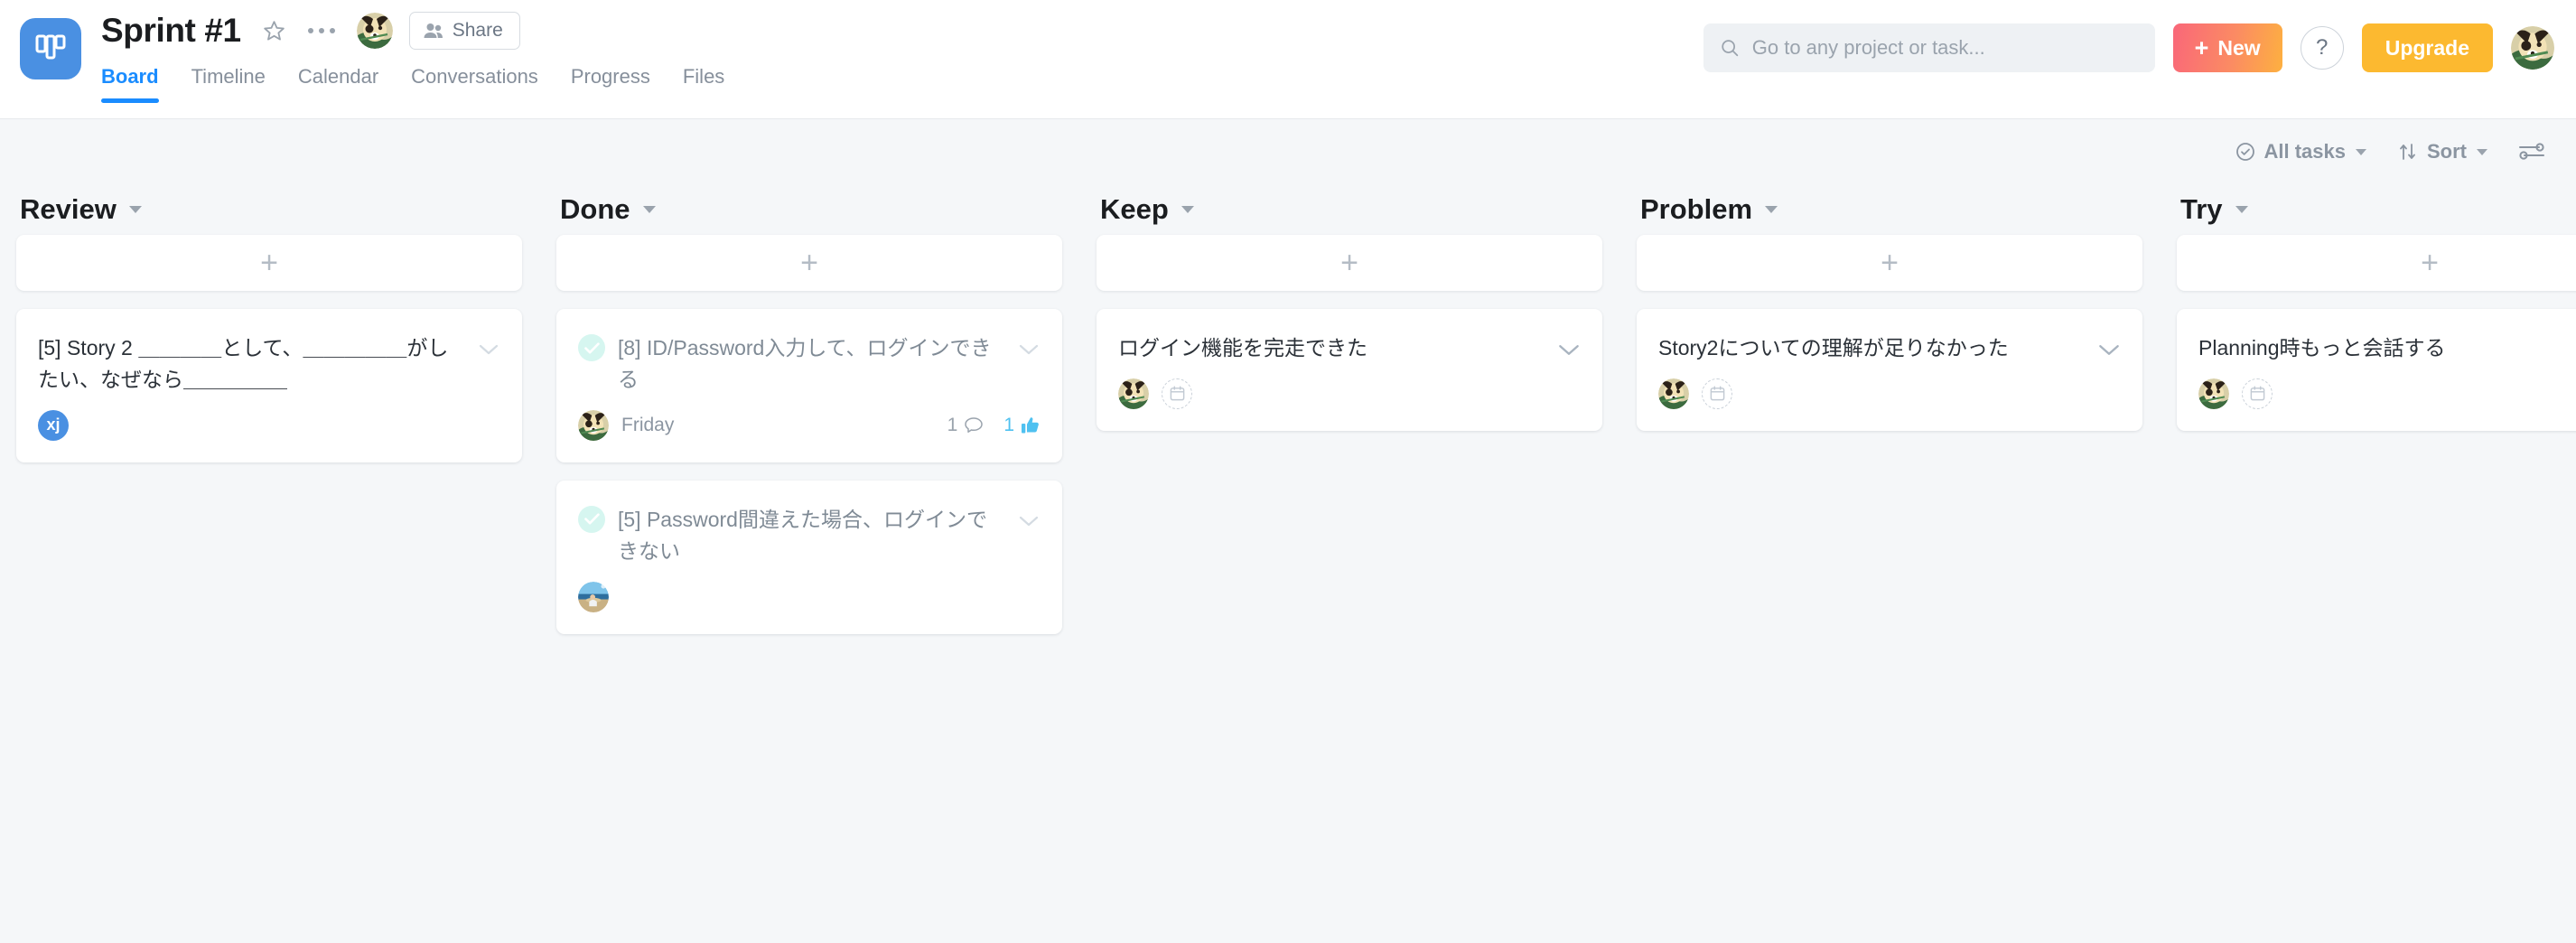 This screenshot has width=2576, height=943. What do you see at coordinates (703, 81) in the screenshot?
I see `tab-files: Files` at bounding box center [703, 81].